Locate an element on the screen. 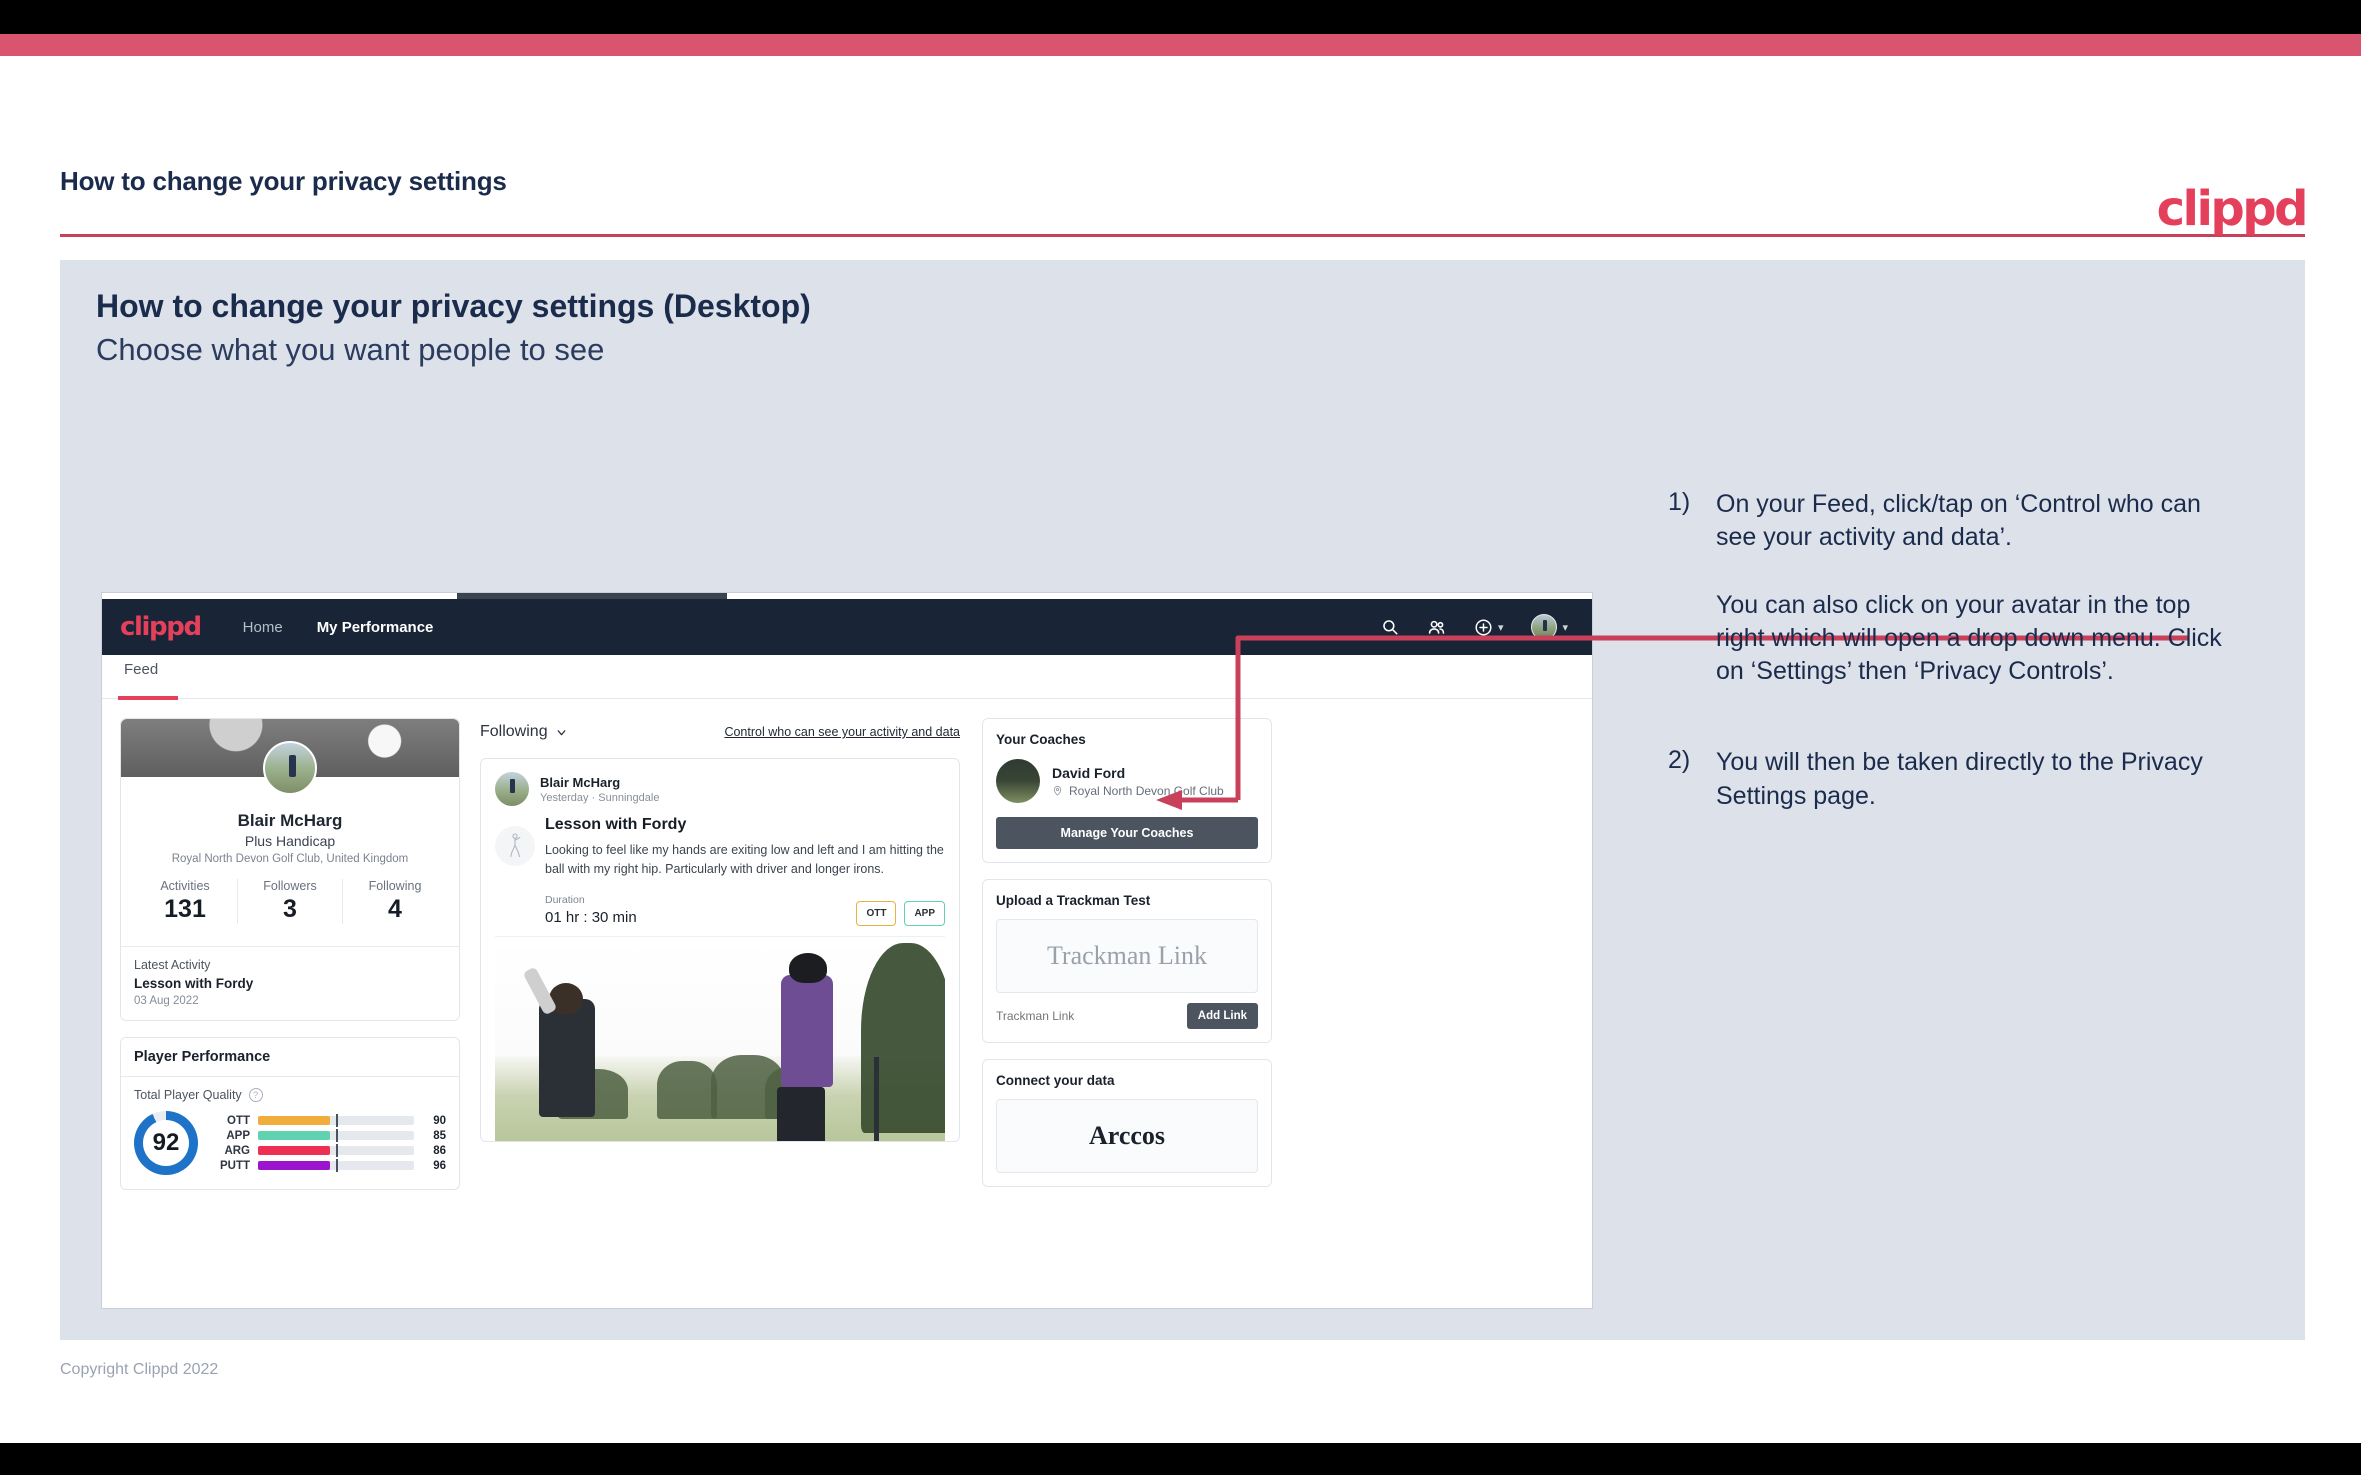 The height and width of the screenshot is (1475, 2361). feed-filter-label: Following is located at coordinates (514, 731).